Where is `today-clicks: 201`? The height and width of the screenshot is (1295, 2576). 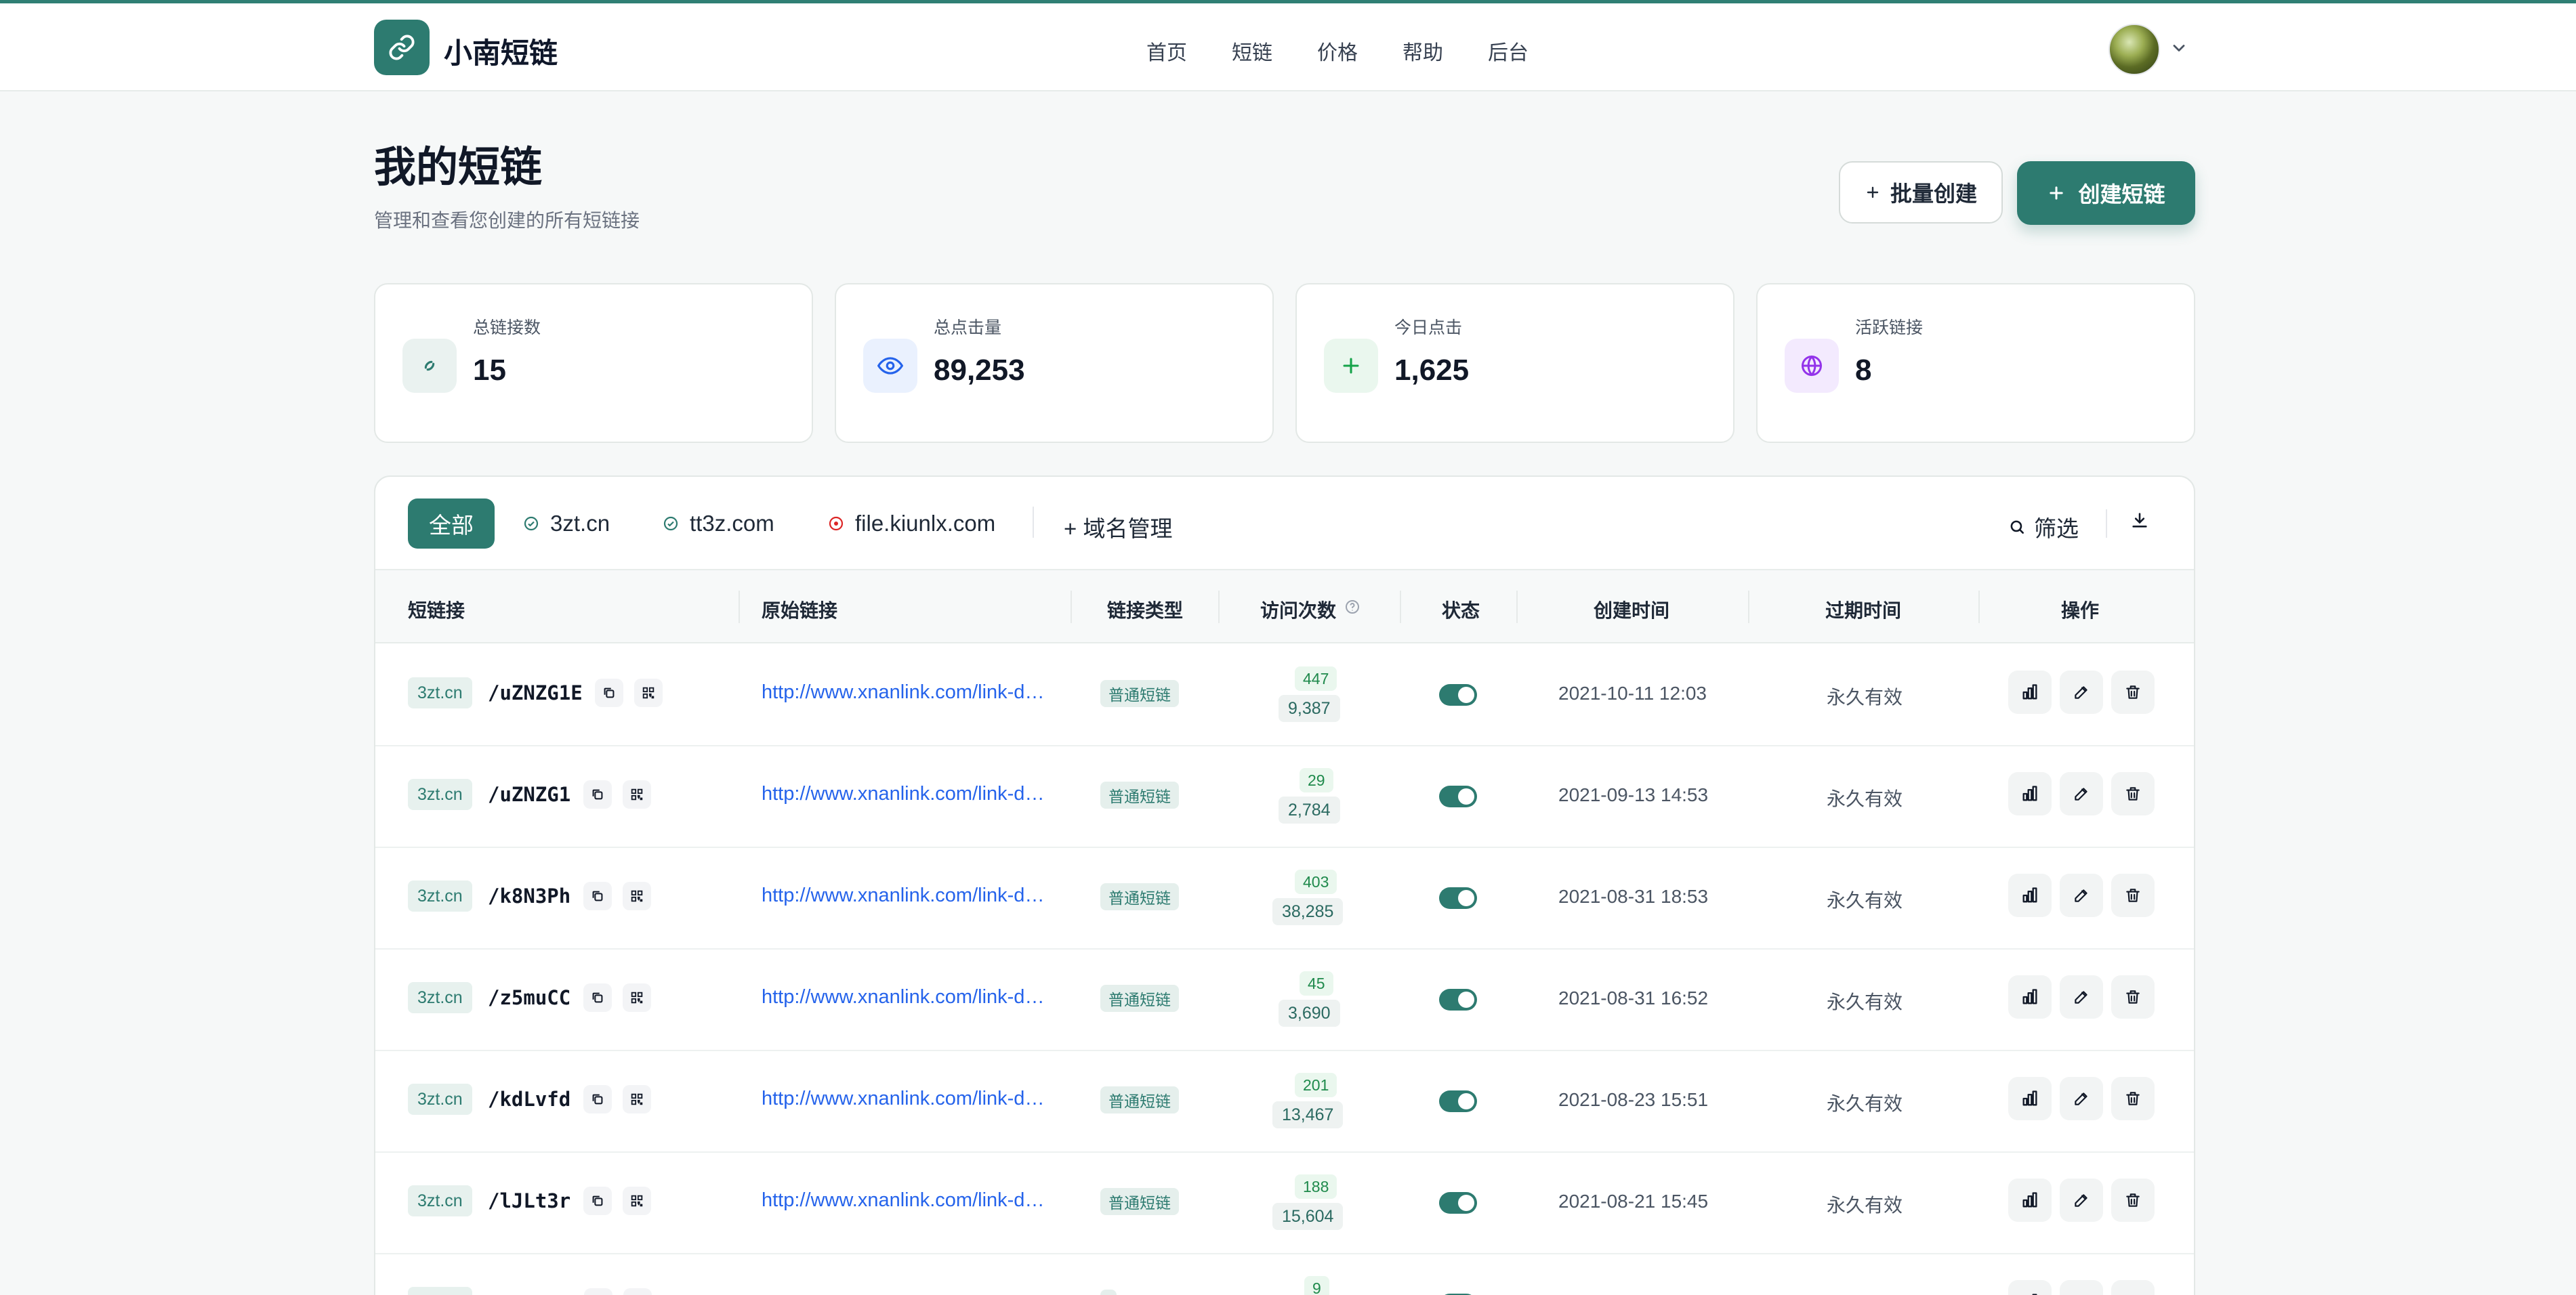
today-clicks: 201 is located at coordinates (1316, 1085).